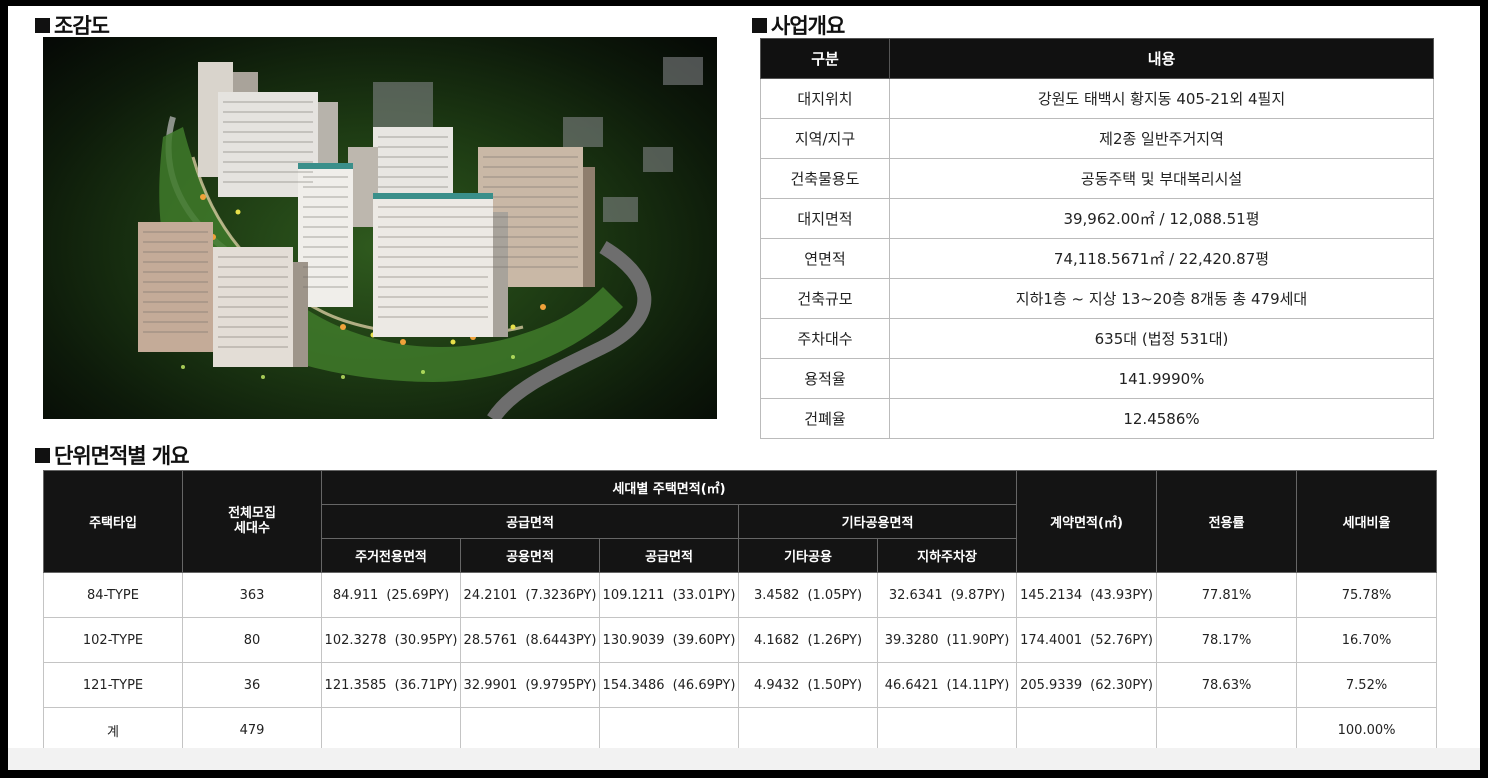 Image resolution: width=1488 pixels, height=778 pixels. I want to click on aerial-section-title: 조감도, so click(72, 25).